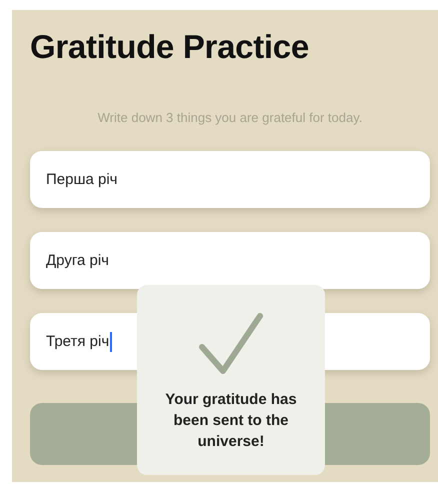 The width and height of the screenshot is (438, 492). Describe the element at coordinates (230, 117) in the screenshot. I see `instructions-text: Write down 3 things you are grateful for today.` at that location.